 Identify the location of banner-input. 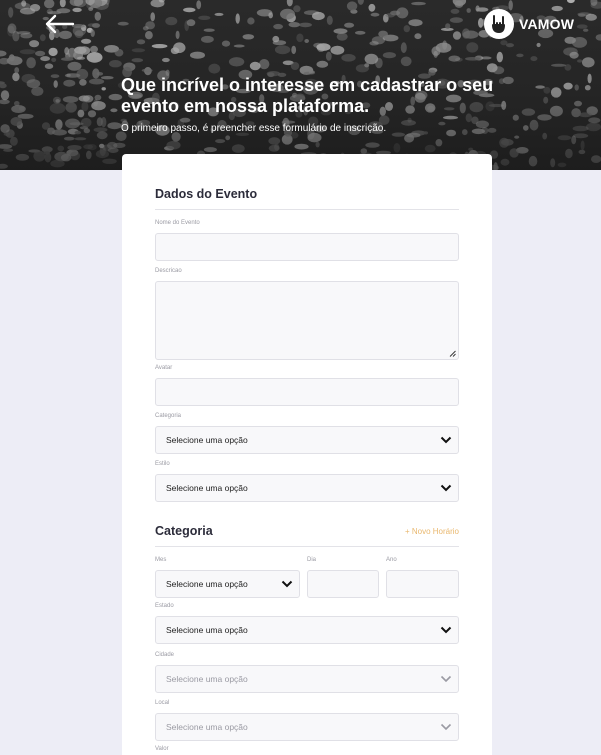
(307, 392).